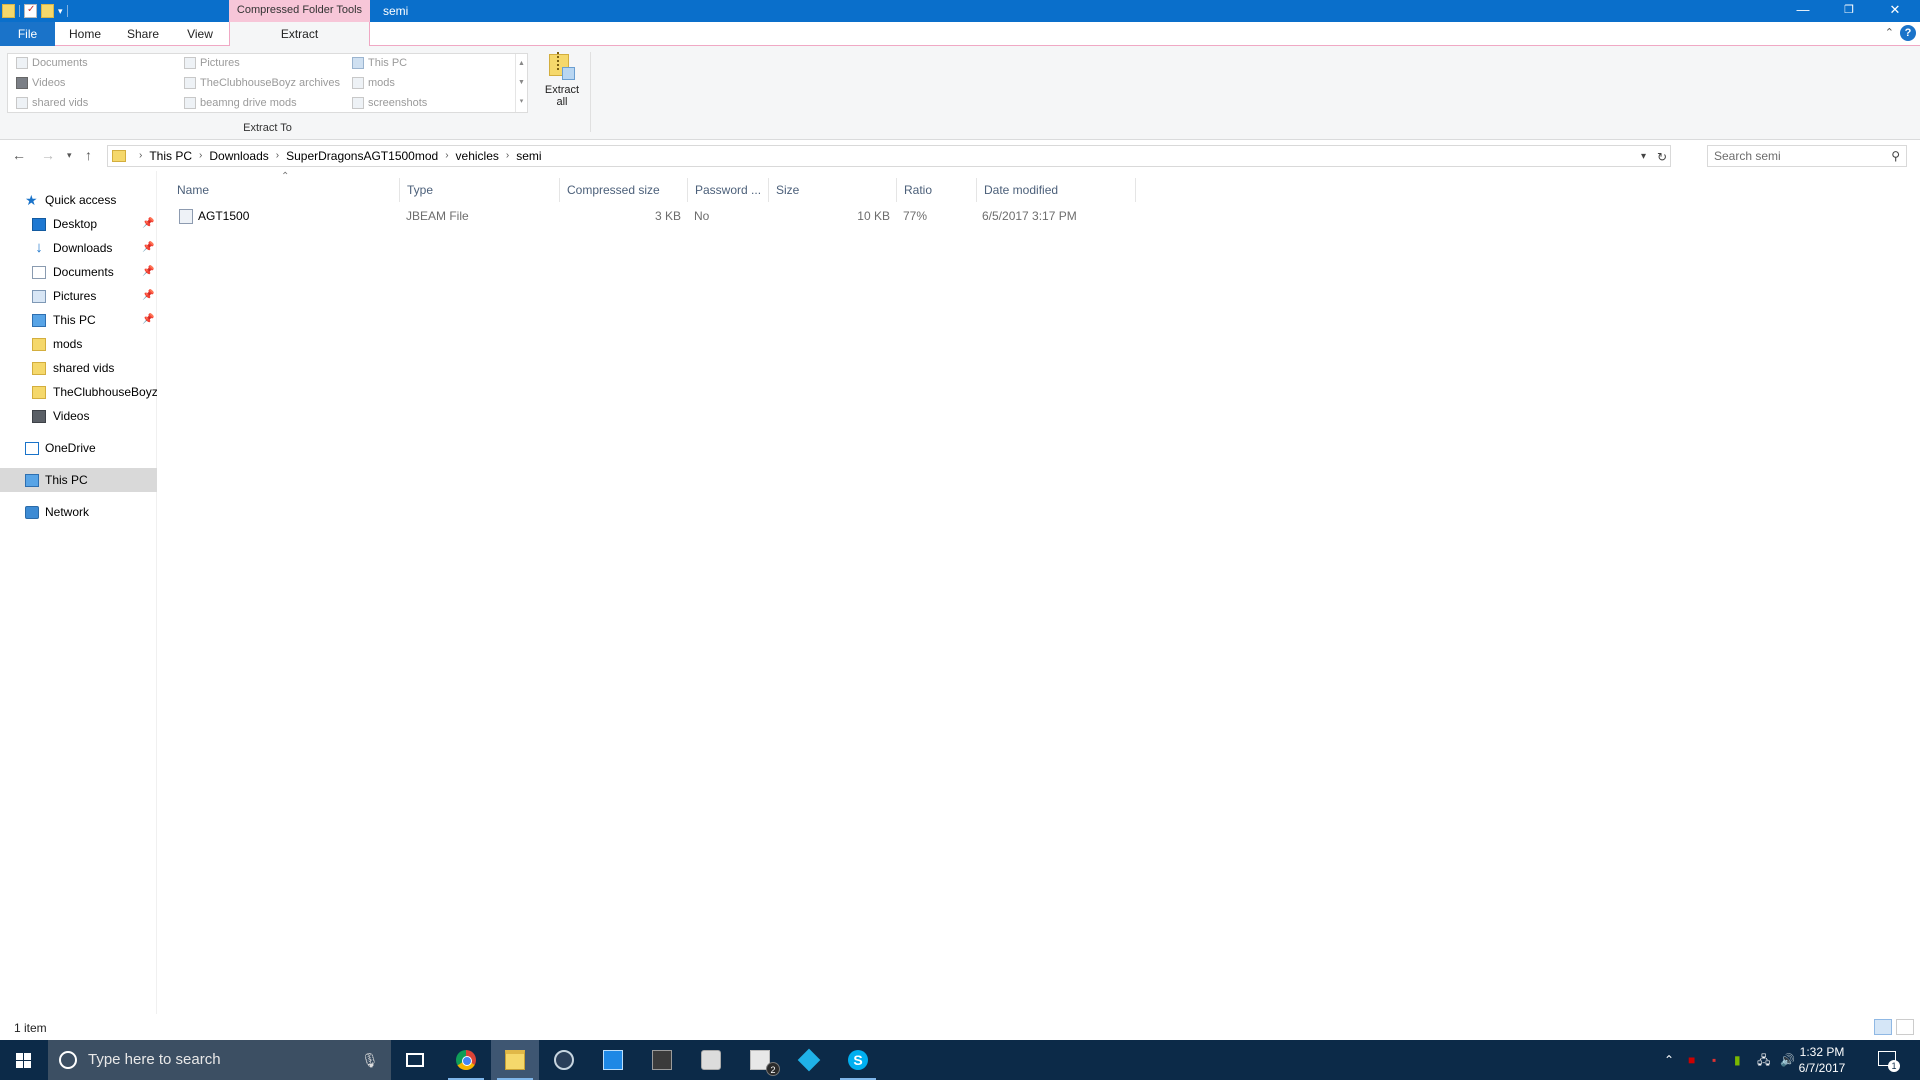  I want to click on destination-screenshots: screenshots, so click(387, 103).